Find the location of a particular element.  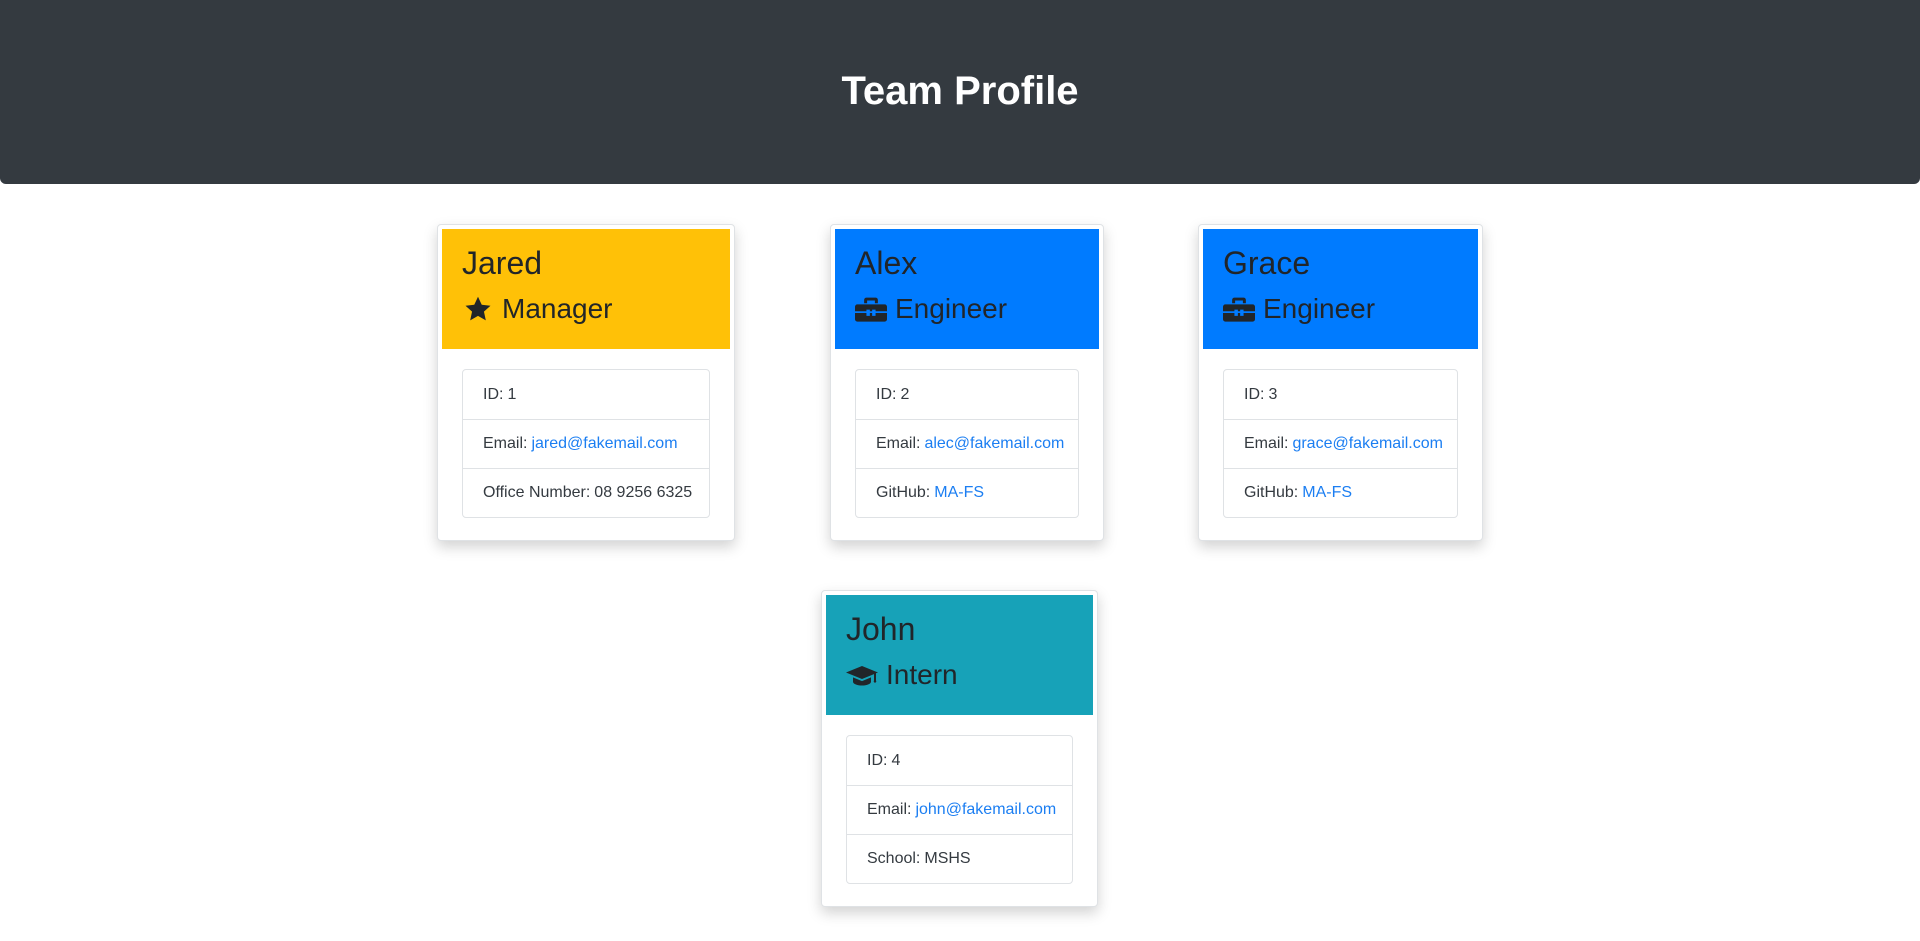

employee-role: Intern is located at coordinates (959, 675).